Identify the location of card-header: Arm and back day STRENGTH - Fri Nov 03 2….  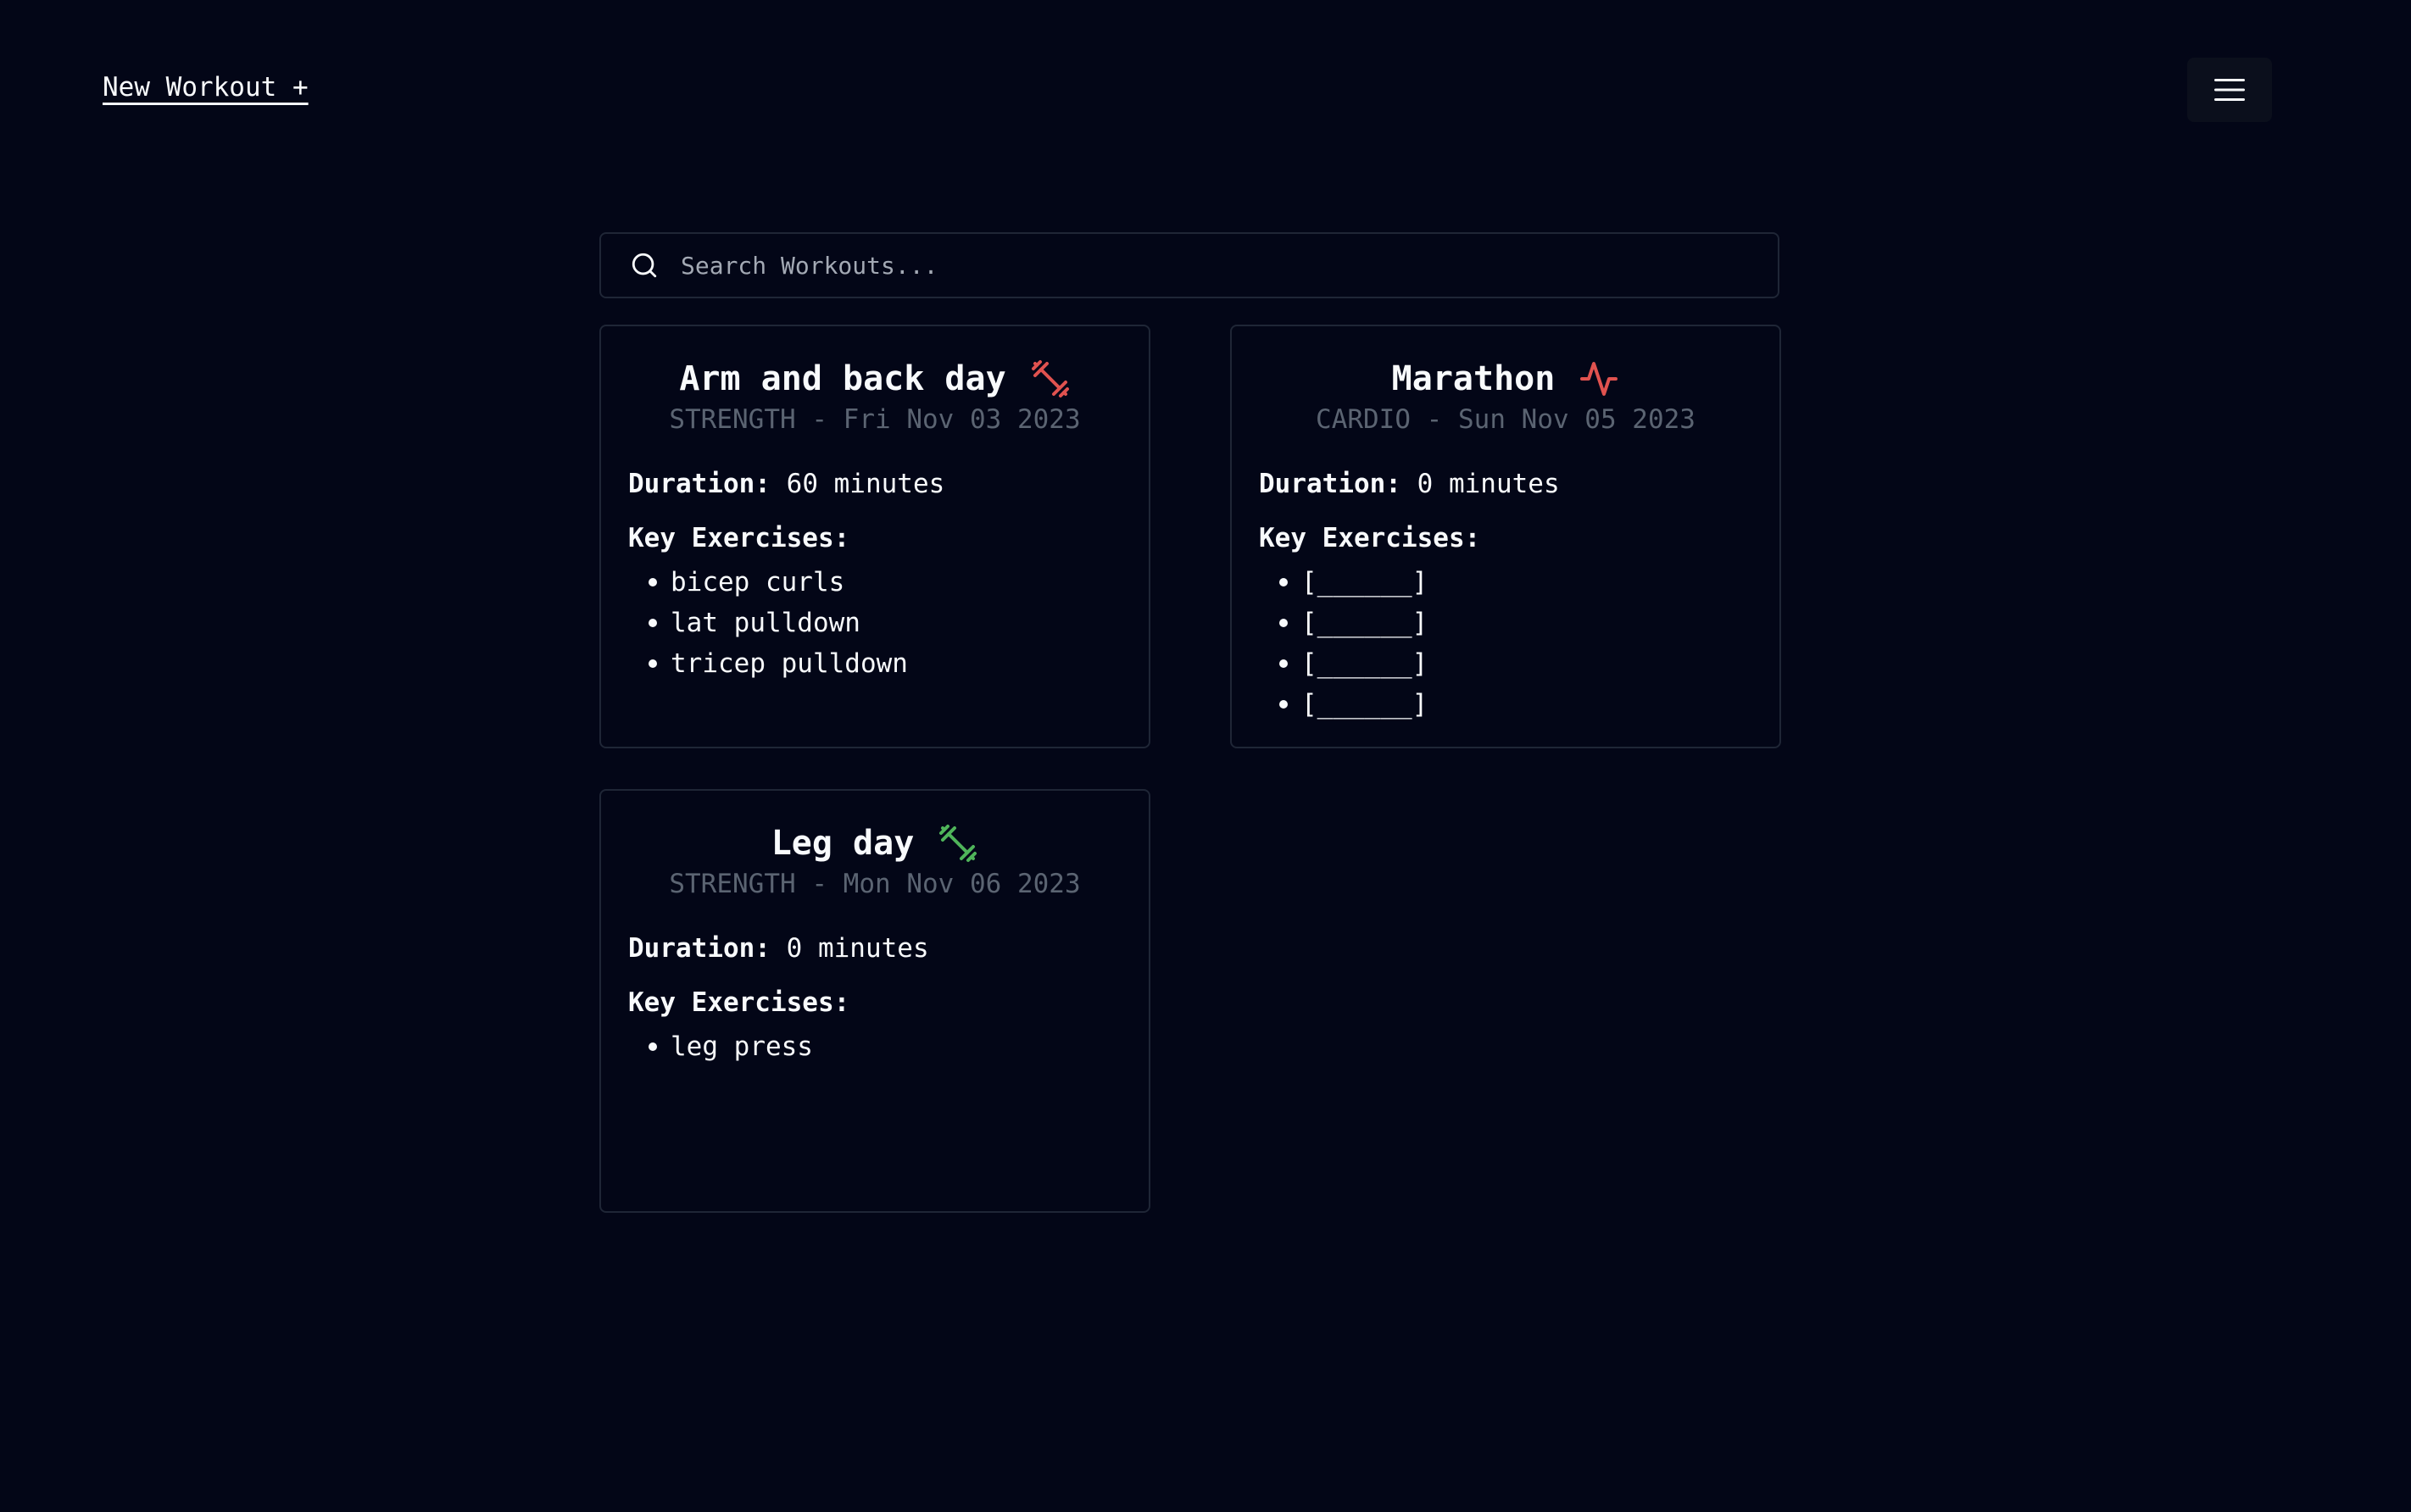
(875, 396).